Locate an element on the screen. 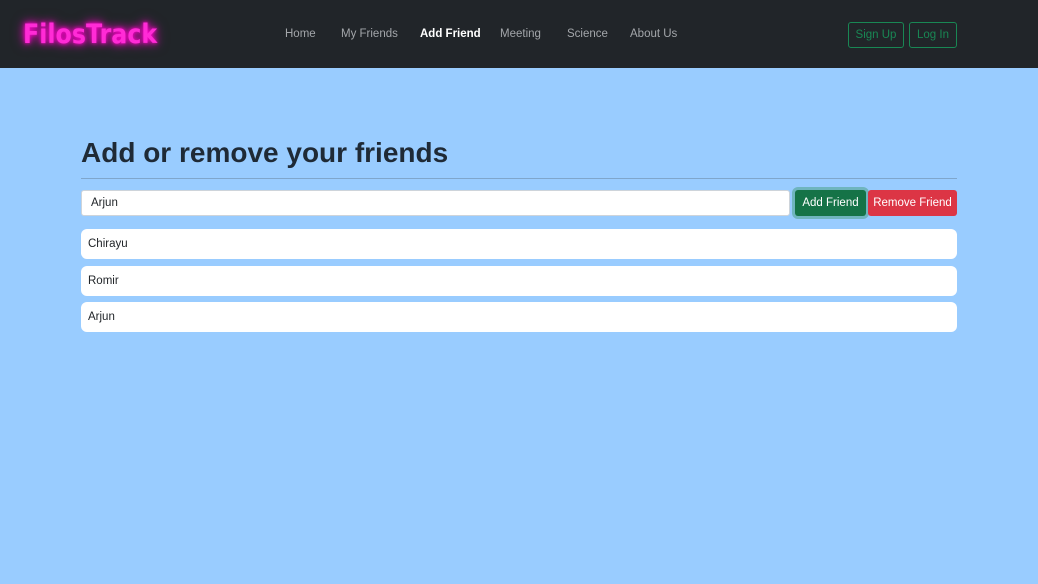 The image size is (1038, 584). nav-link-my-friends: My Friends is located at coordinates (369, 34).